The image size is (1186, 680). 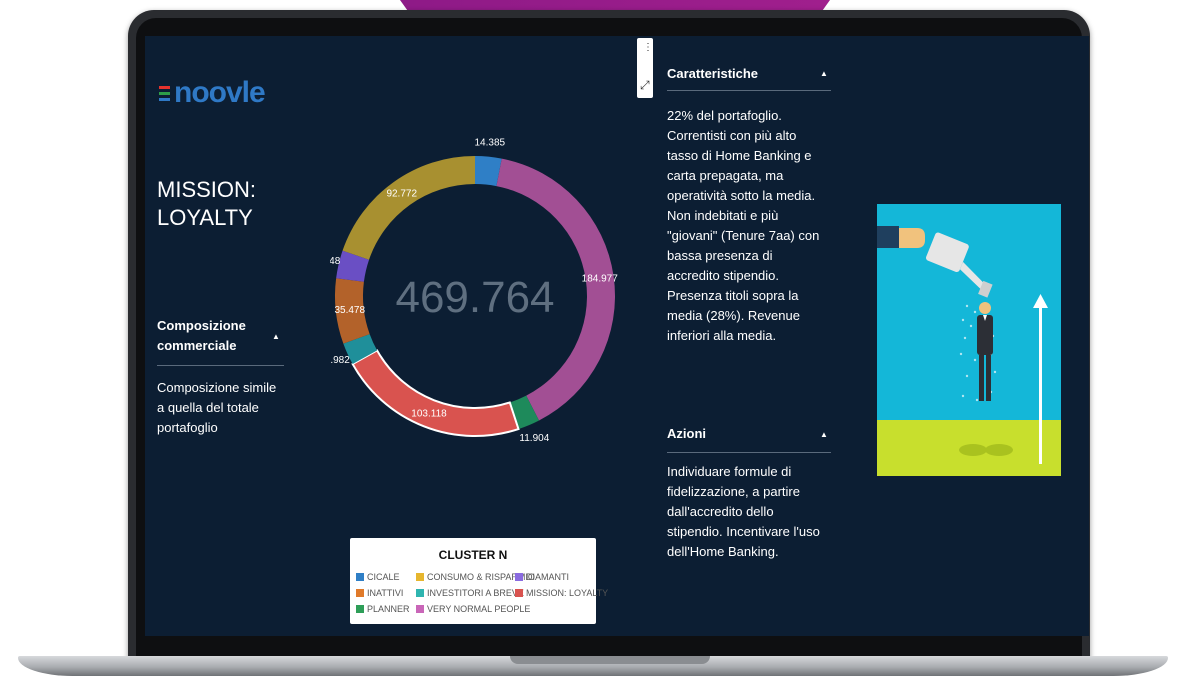 I want to click on composition-divider, so click(x=220, y=365).